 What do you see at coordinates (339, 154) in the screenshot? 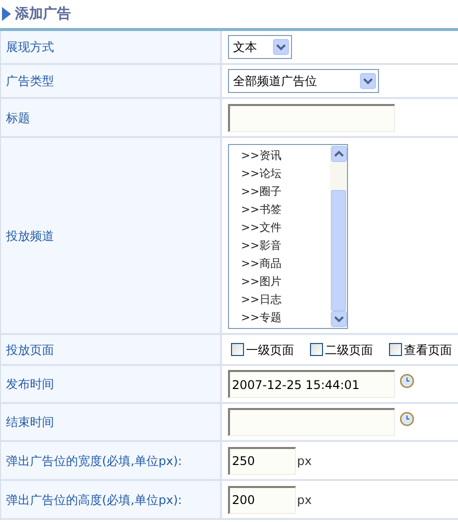
I see `scroll-up-button` at bounding box center [339, 154].